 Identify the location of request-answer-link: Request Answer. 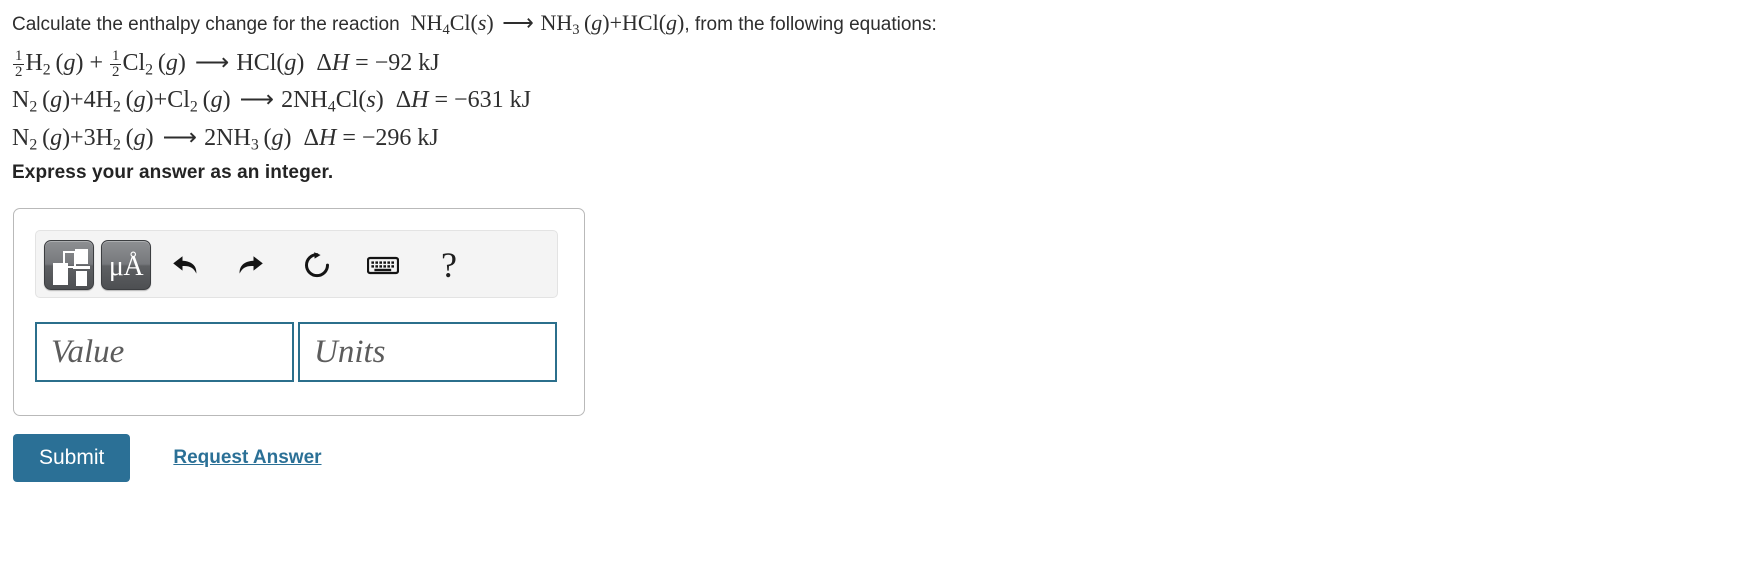
(247, 458).